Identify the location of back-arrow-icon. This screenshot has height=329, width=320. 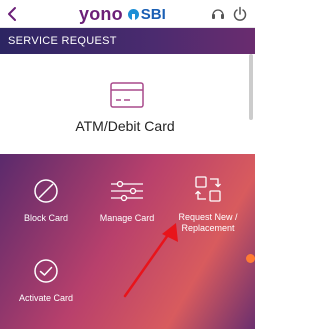
(13, 14).